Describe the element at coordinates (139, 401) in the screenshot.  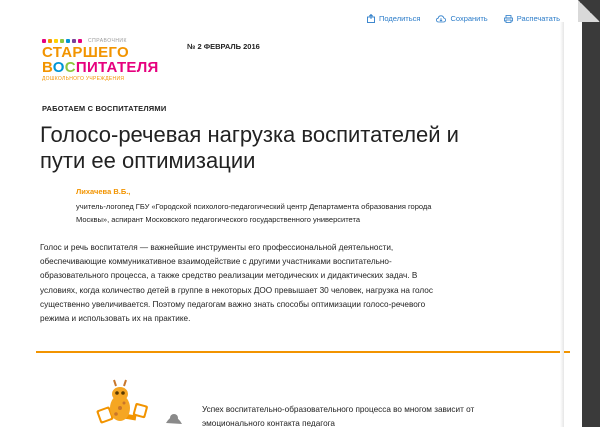
I see `giraffe-illustration-icon` at that location.